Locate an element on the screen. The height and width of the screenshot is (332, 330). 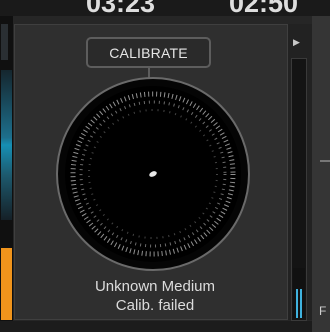
right-deck-label: F is located at coordinates (323, 311).